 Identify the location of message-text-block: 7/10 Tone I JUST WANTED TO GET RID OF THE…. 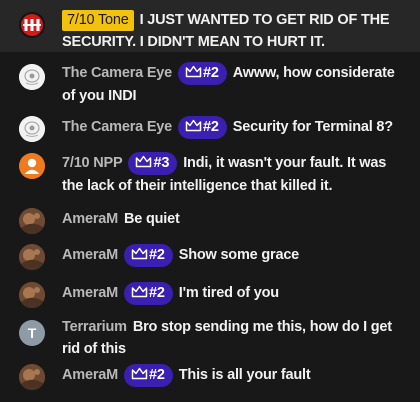
(236, 31).